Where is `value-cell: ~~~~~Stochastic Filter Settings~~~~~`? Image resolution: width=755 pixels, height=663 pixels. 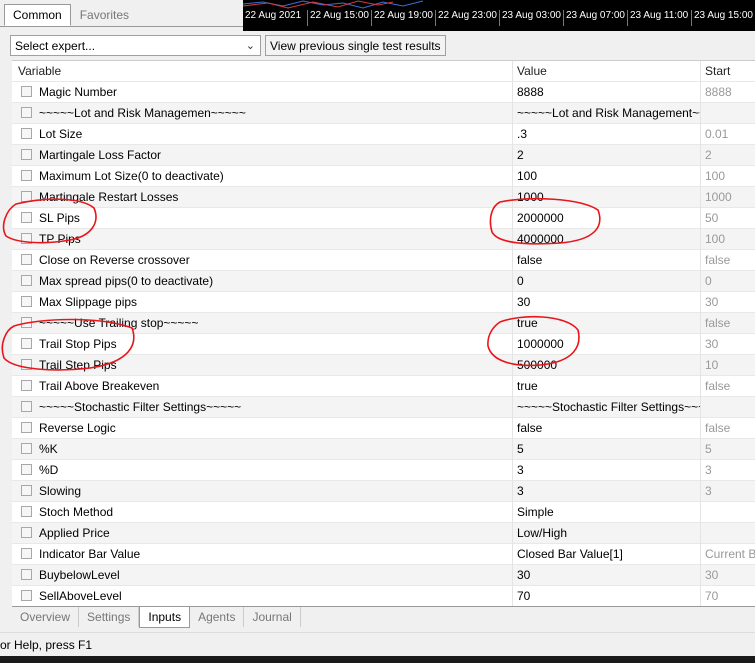 value-cell: ~~~~~Stochastic Filter Settings~~~~~ is located at coordinates (608, 407).